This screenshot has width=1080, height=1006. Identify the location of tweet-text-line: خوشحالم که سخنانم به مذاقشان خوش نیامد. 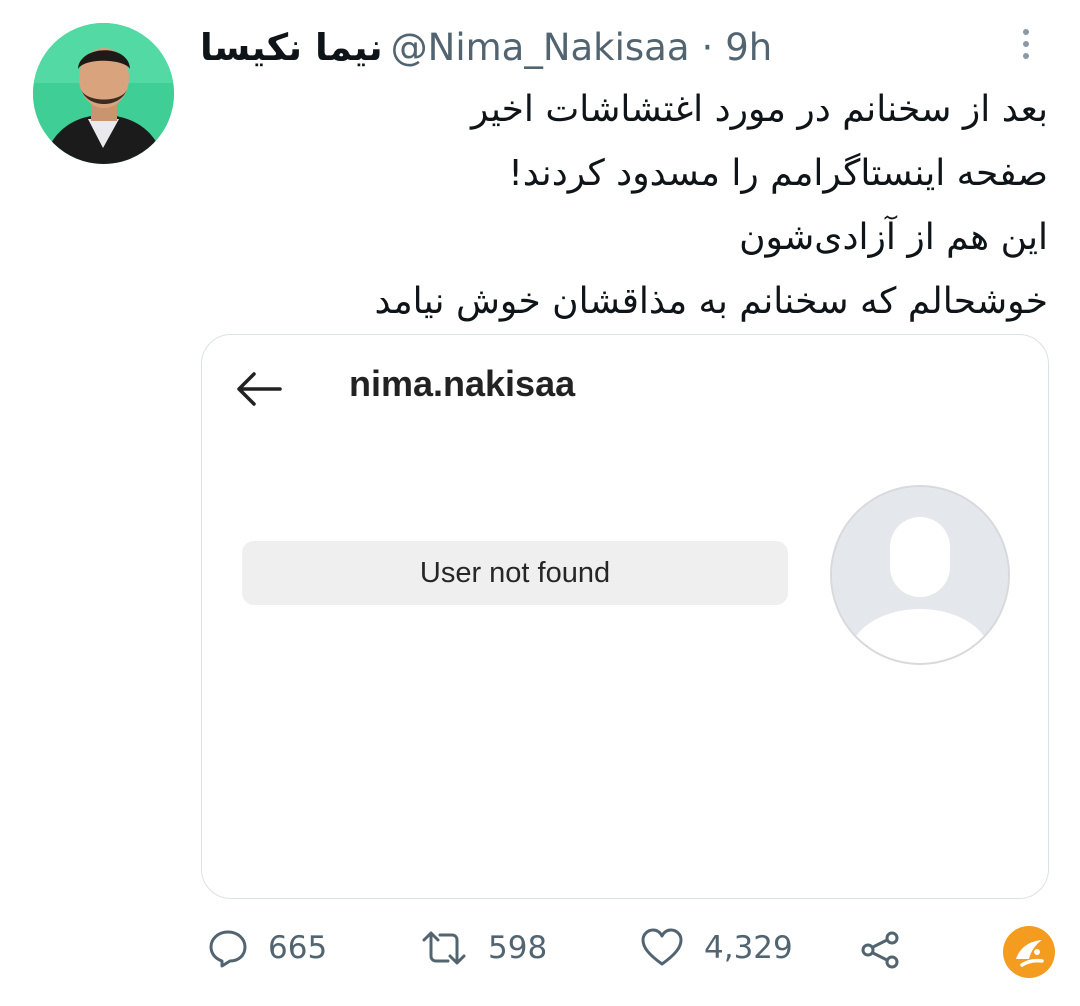
(711, 301).